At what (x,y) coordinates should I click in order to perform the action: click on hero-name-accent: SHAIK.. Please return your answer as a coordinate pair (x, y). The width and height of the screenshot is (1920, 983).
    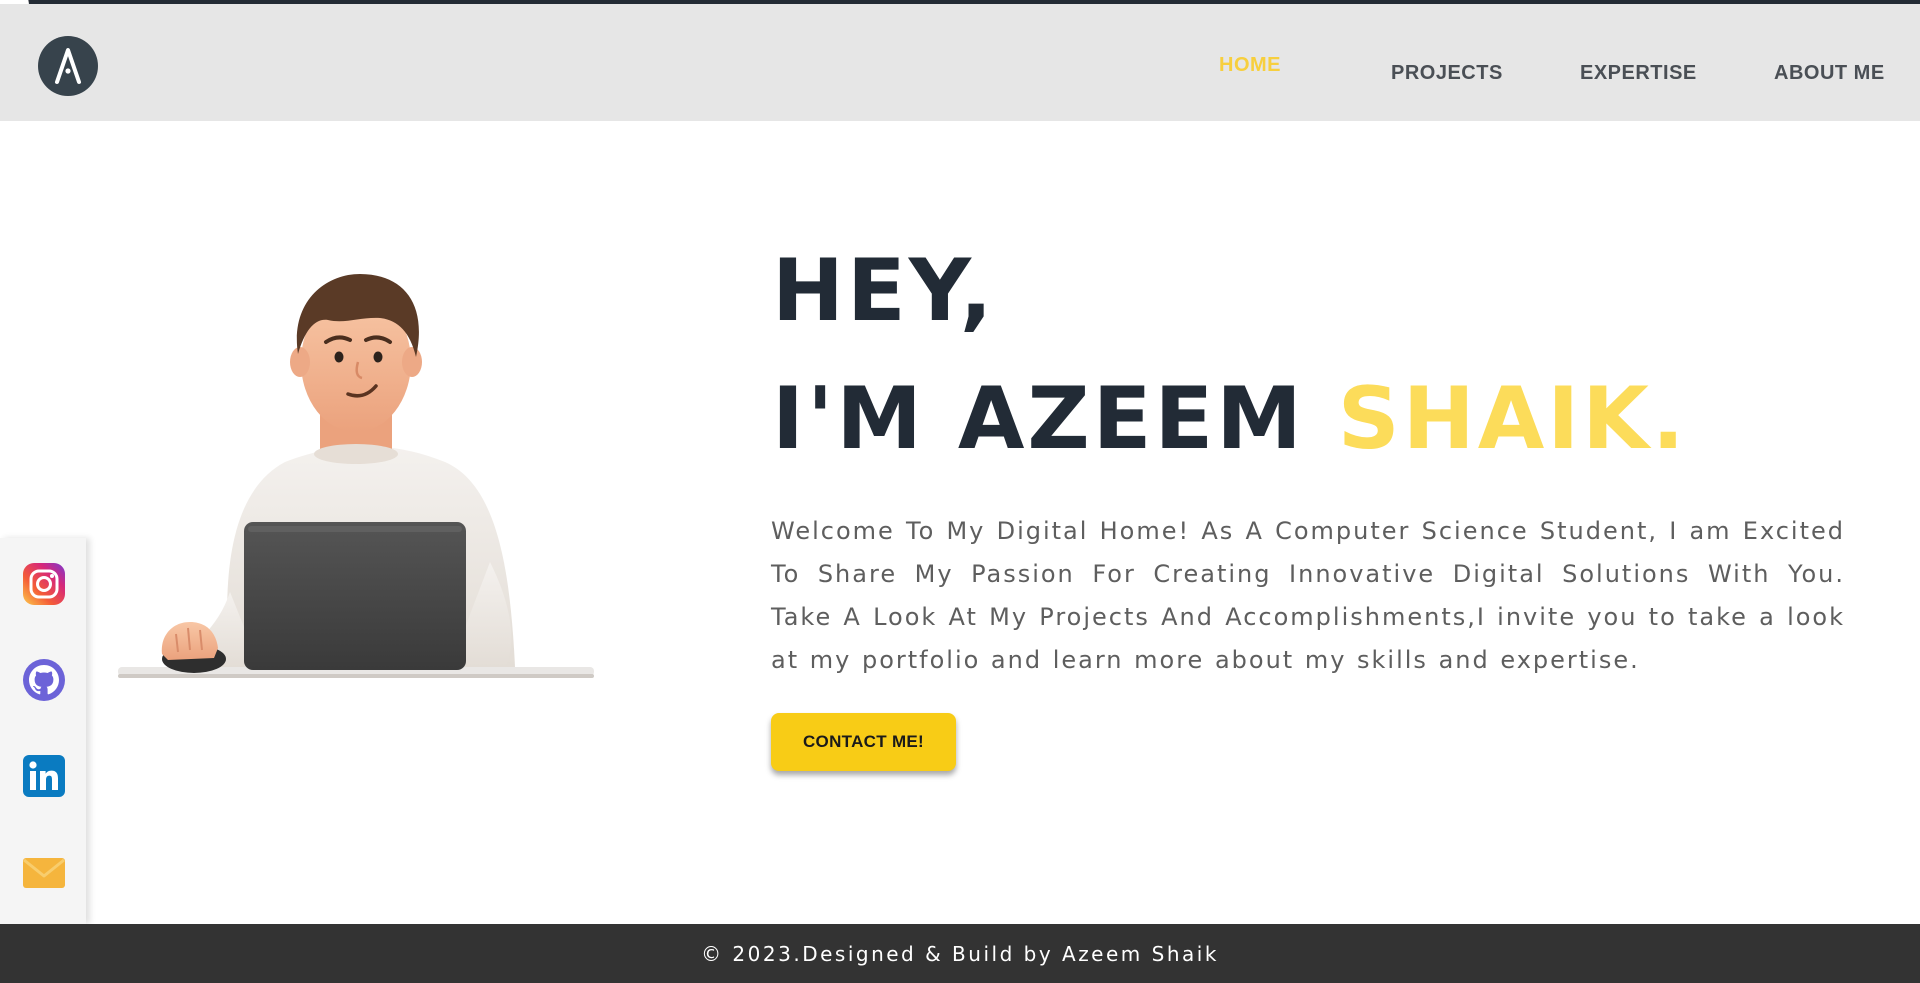
    Looking at the image, I should click on (1512, 419).